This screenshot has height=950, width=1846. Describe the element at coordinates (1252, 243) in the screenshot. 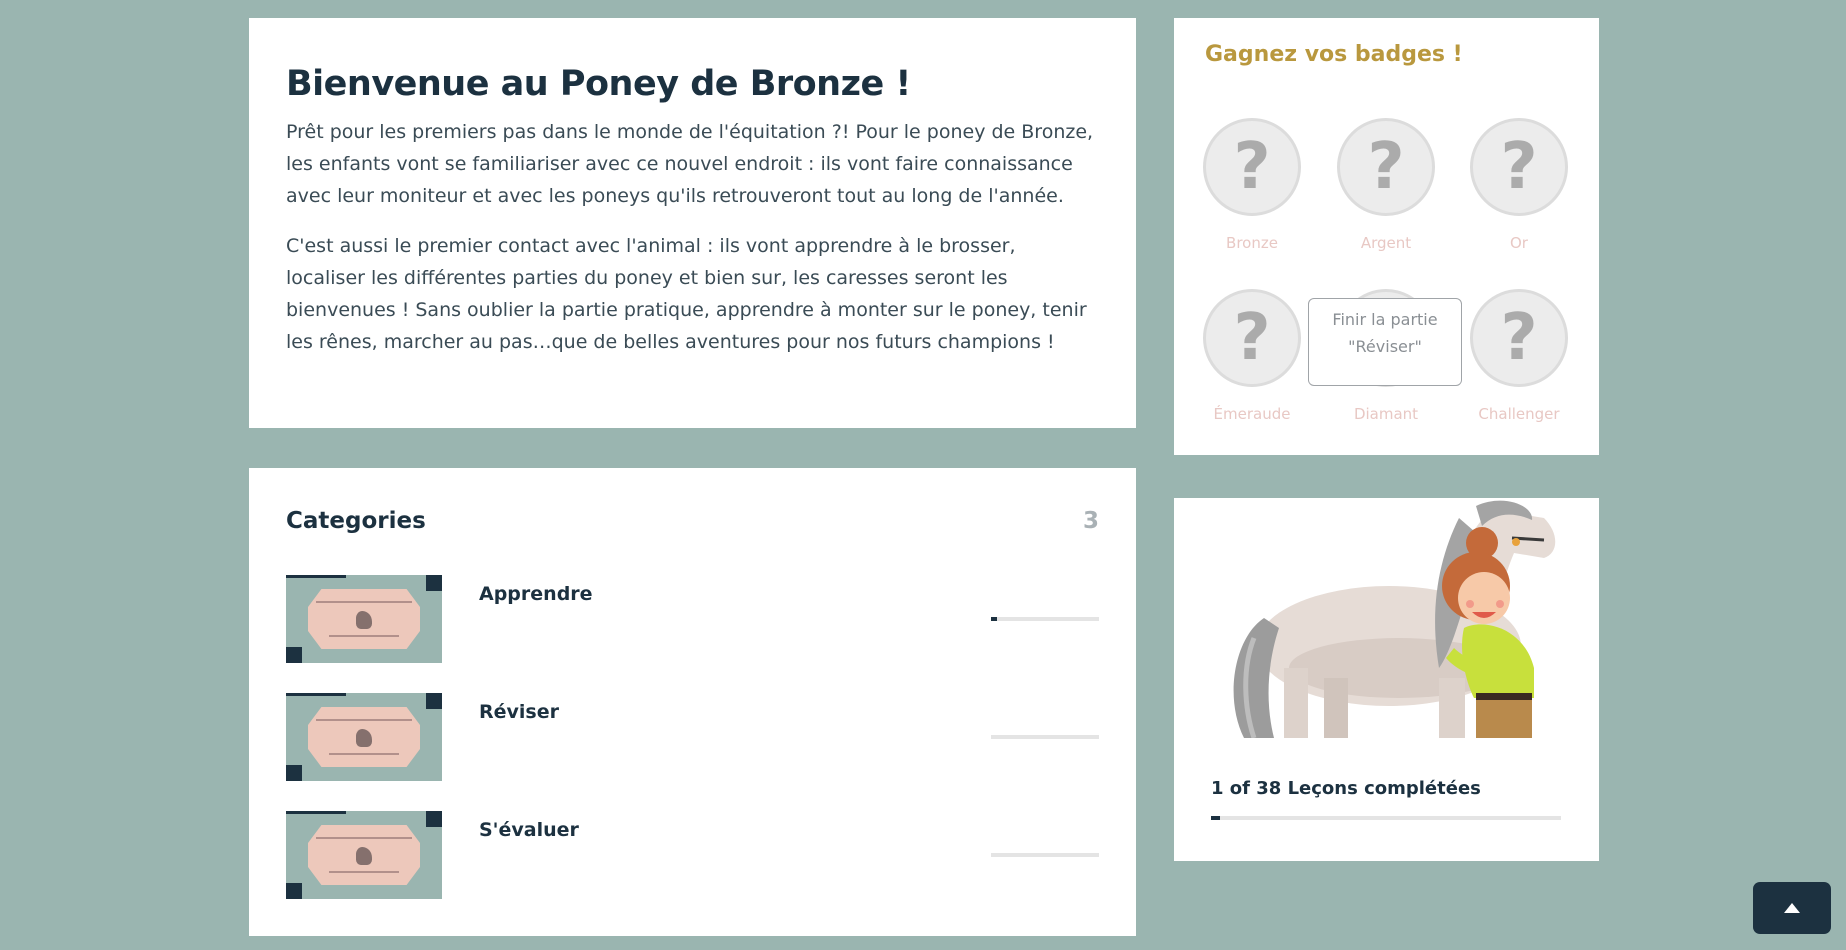

I see `badge-label: Bronze` at that location.